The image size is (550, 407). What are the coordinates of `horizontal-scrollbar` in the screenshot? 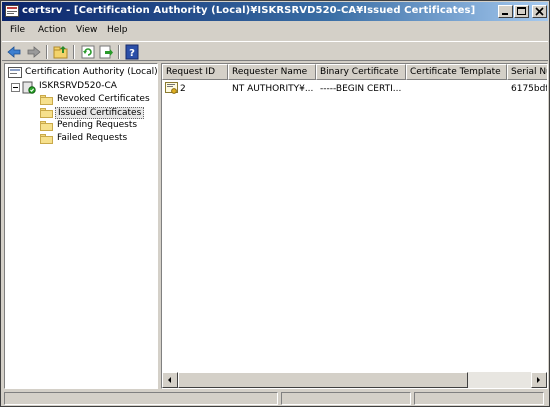 It's located at (354, 380).